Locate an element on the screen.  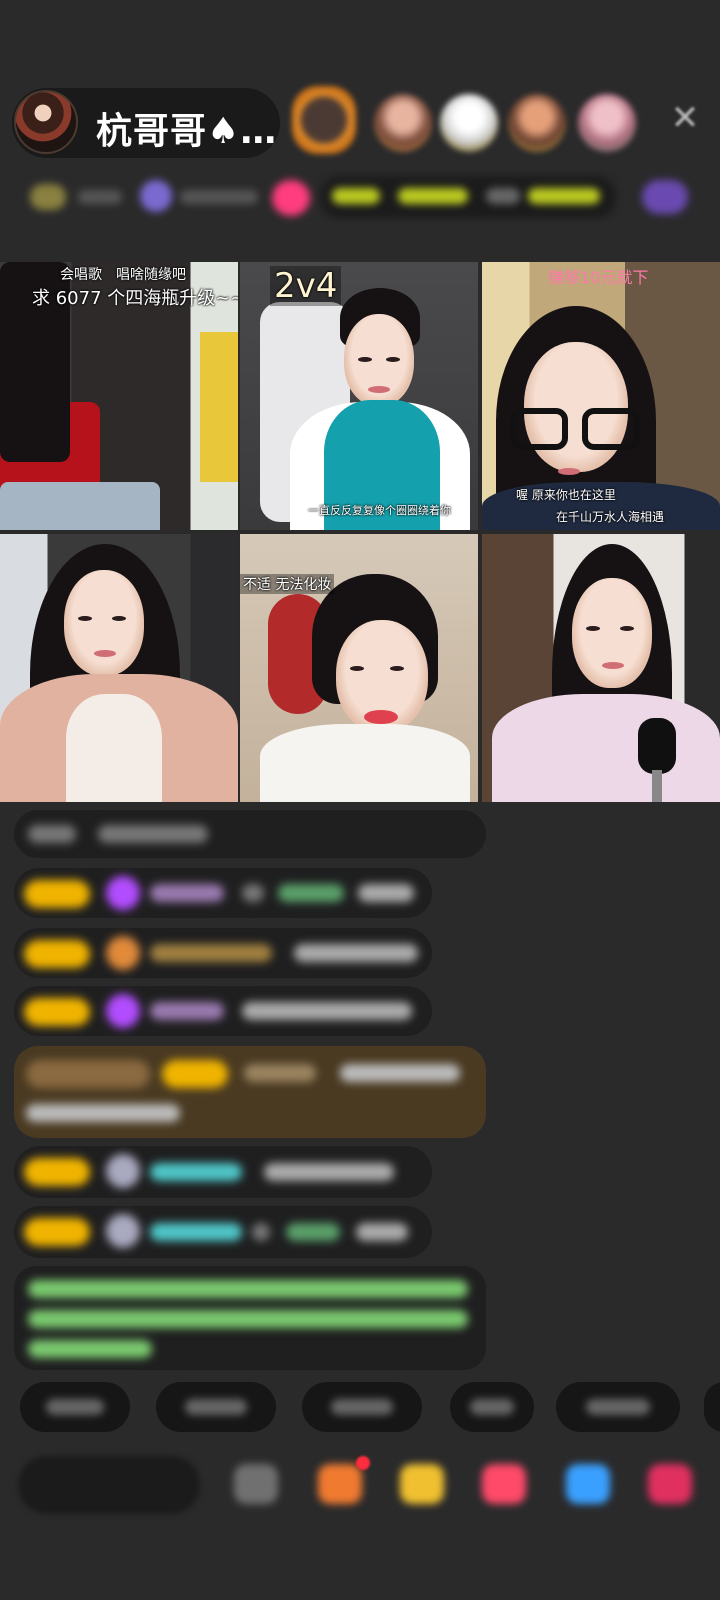
bottom-bar is located at coordinates (360, 1487).